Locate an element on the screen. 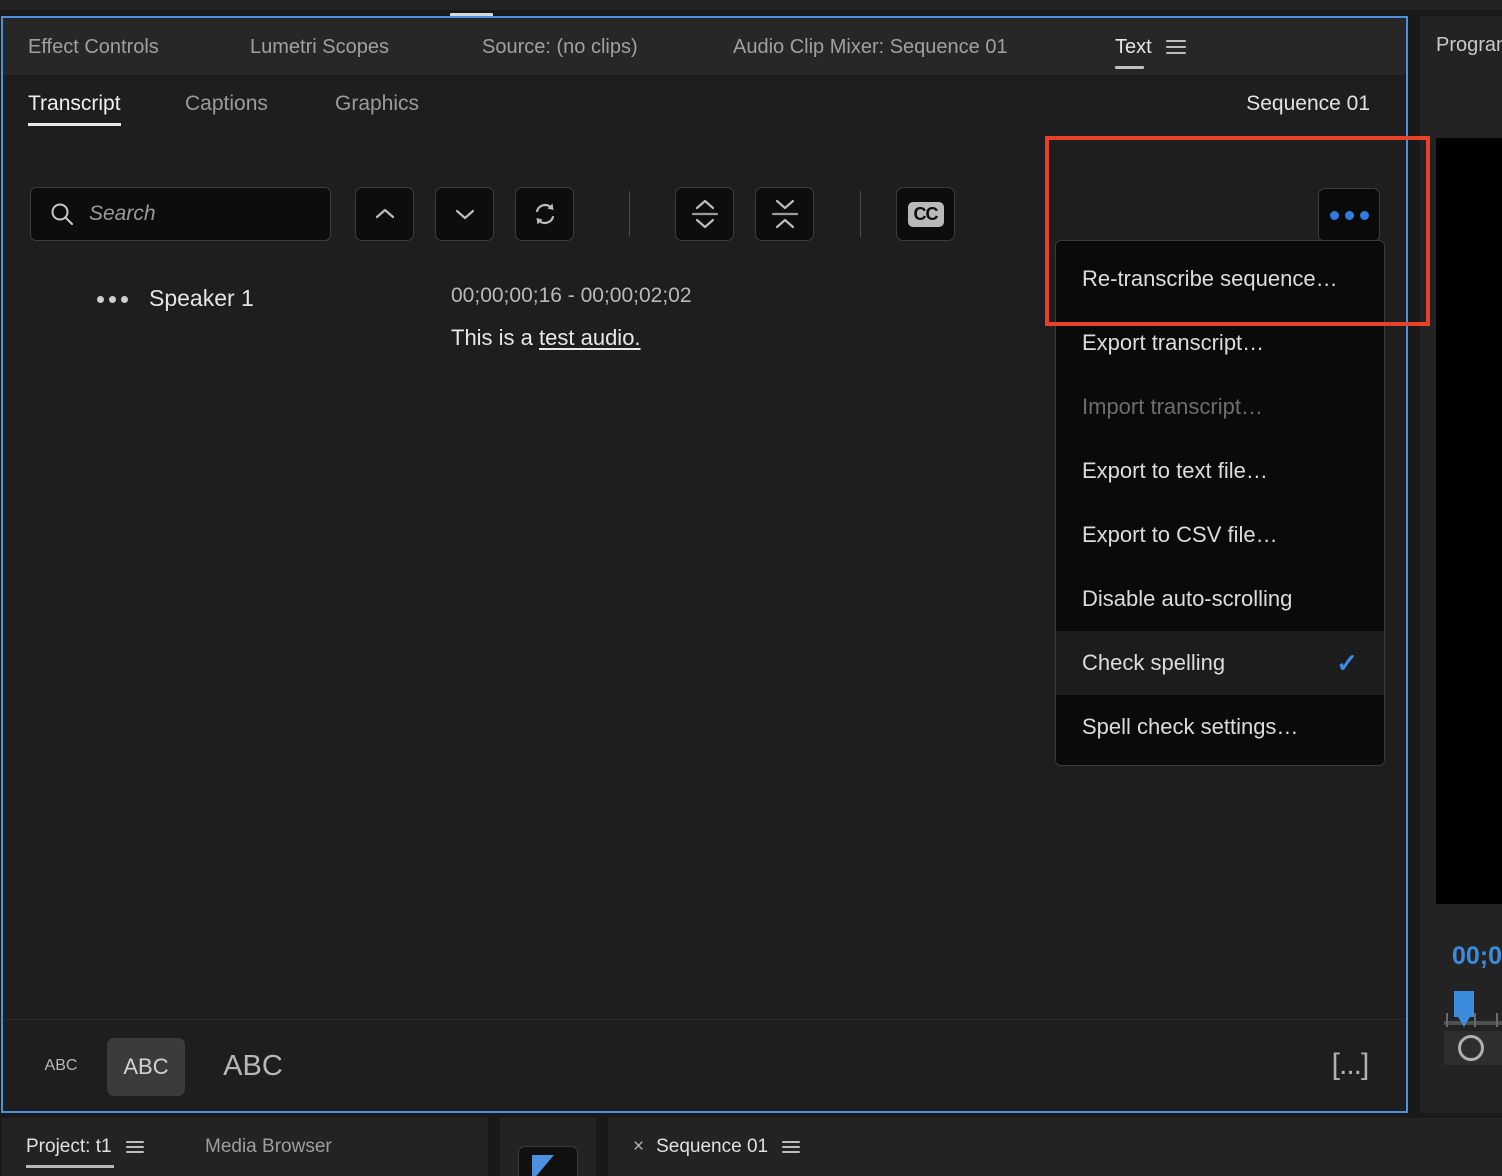 The image size is (1502, 1176). sub-tab-label: Transcript is located at coordinates (74, 103).